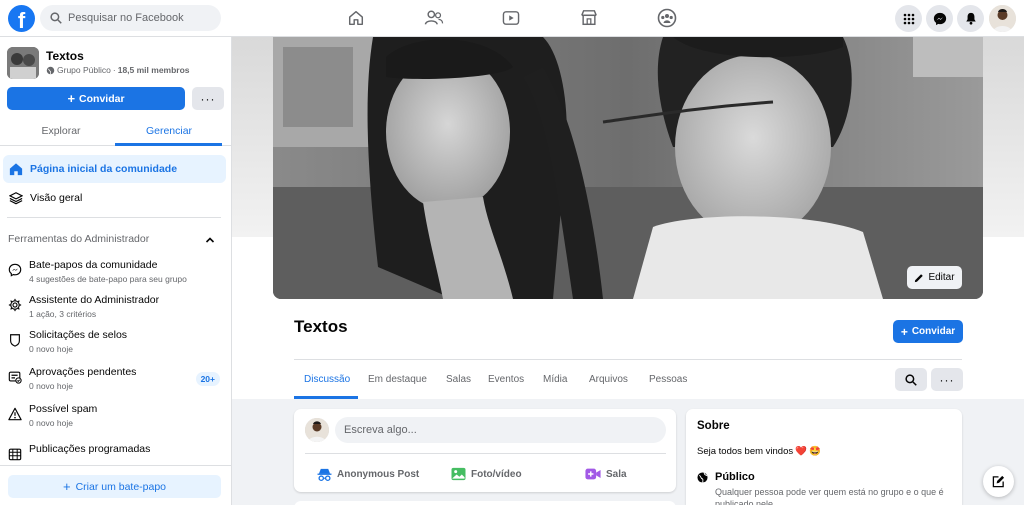  I want to click on post-composer: Anonymous Post Foto/vídeo Sala, so click(485, 450).